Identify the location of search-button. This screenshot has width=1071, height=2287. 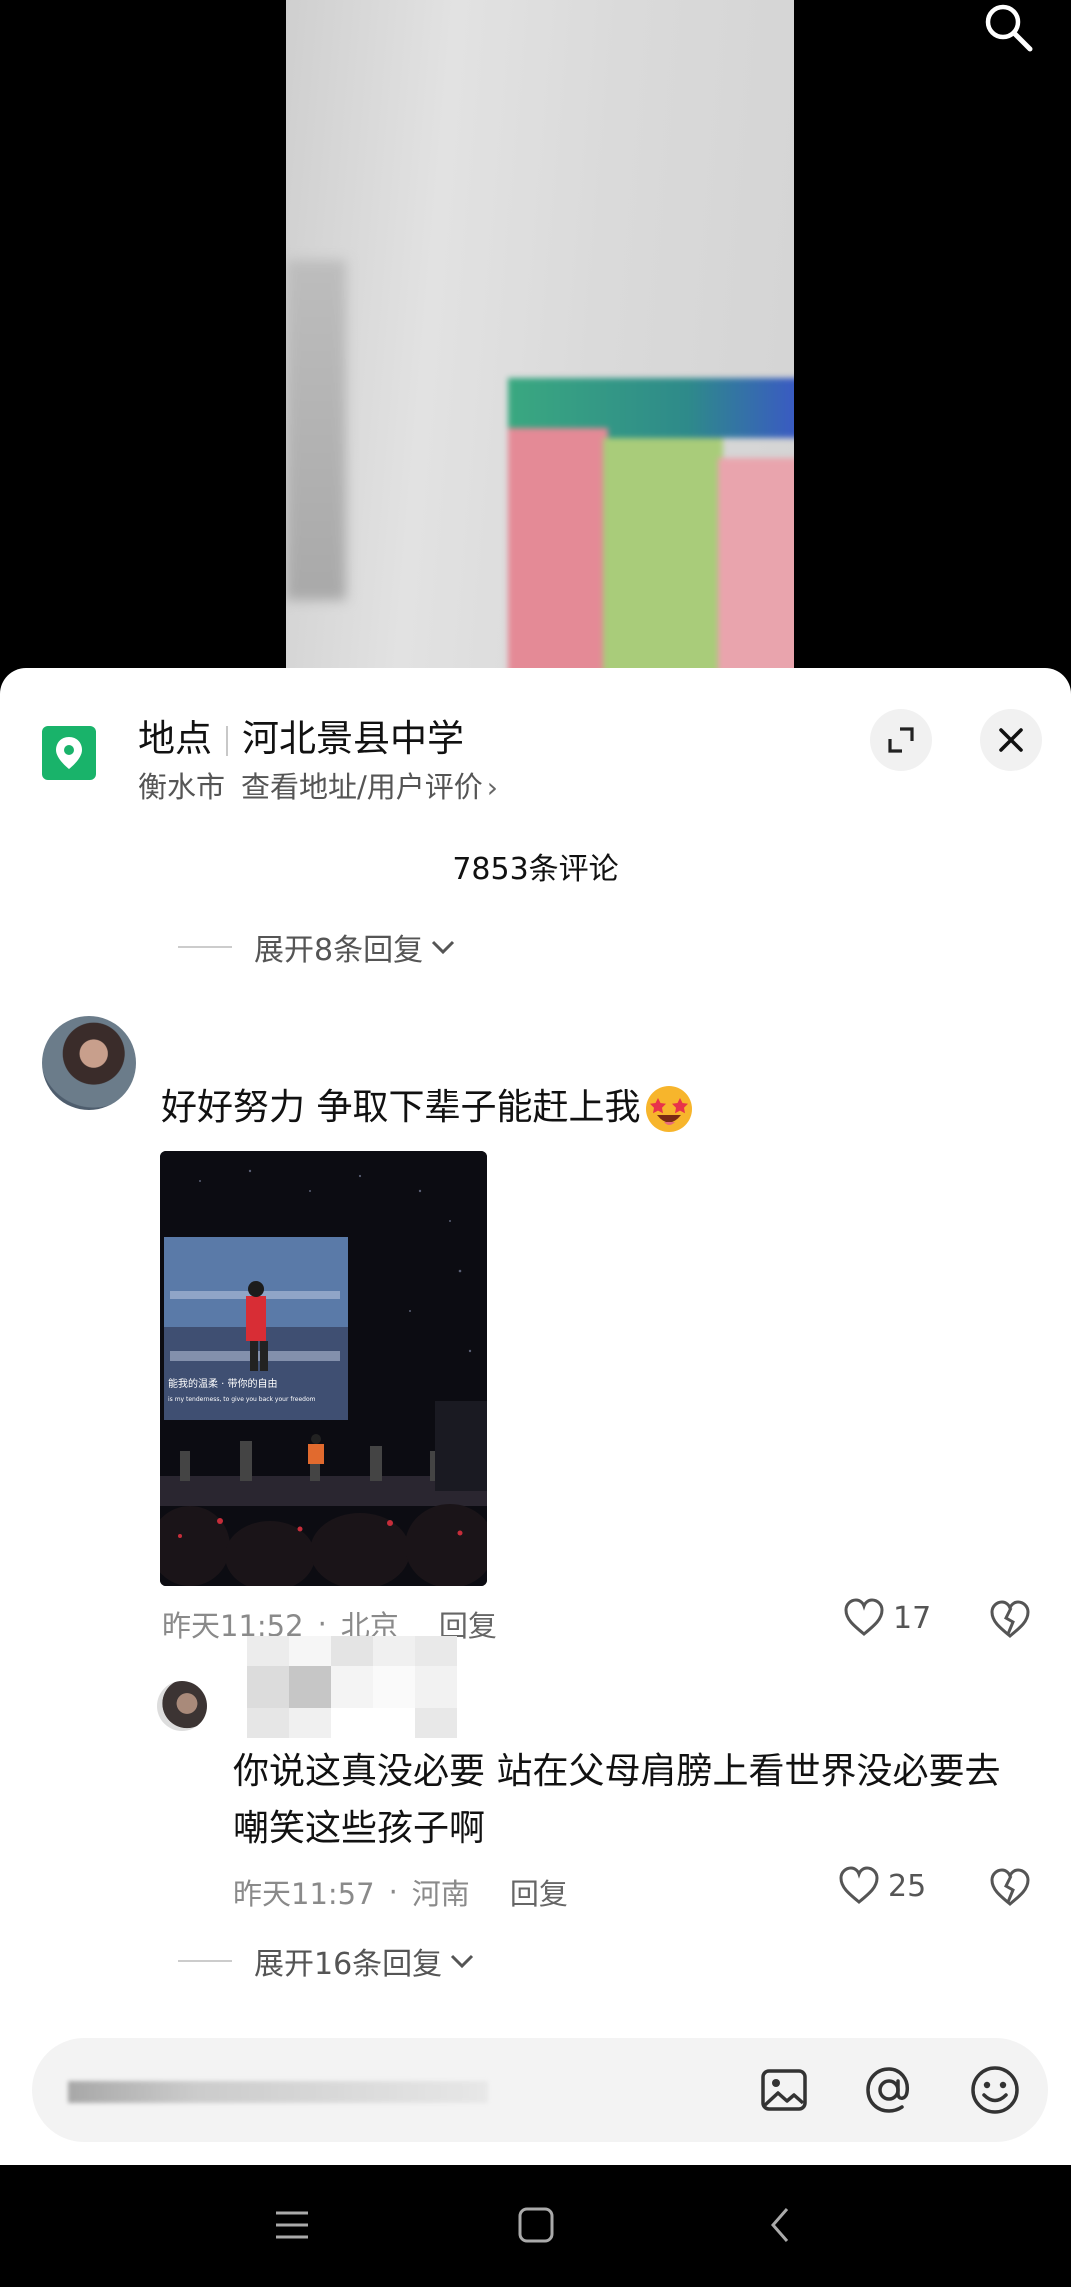
(1008, 28).